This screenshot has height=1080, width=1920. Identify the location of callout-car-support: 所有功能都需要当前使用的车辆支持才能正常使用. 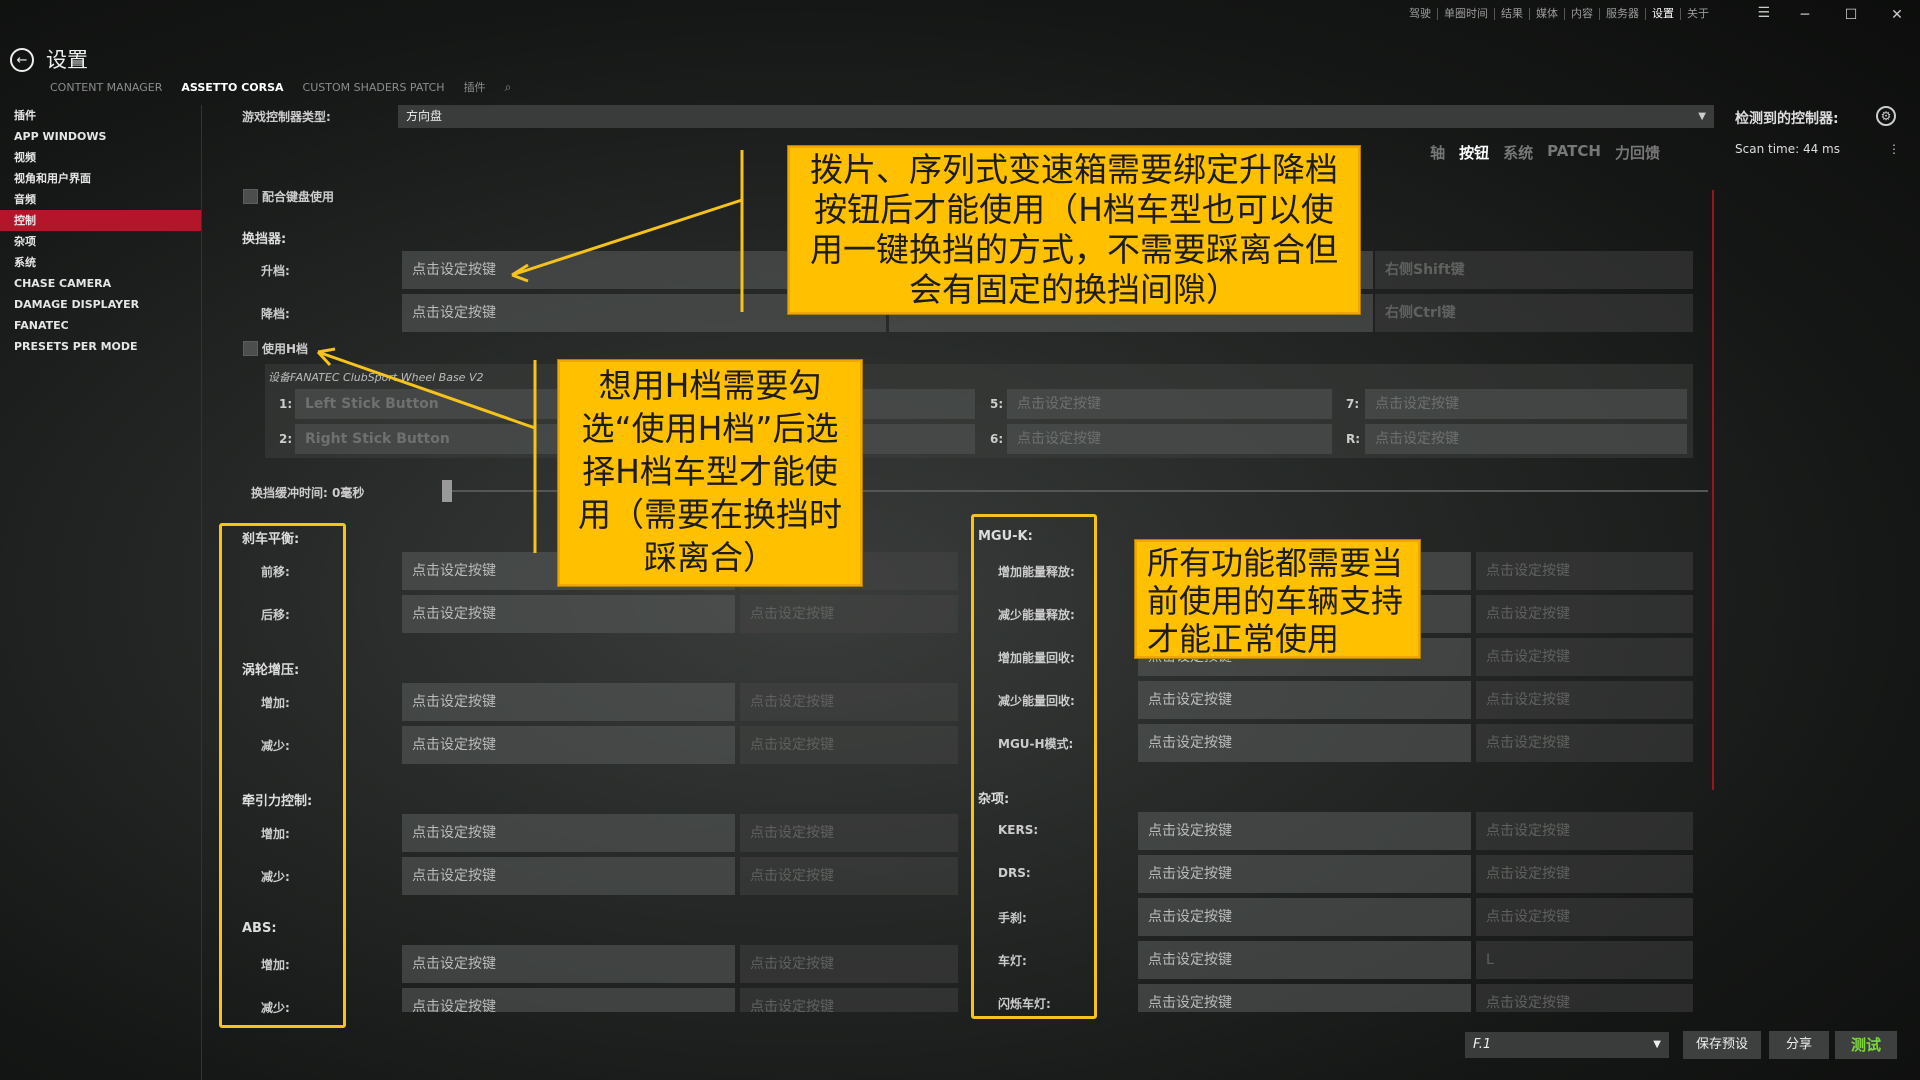
(1277, 599).